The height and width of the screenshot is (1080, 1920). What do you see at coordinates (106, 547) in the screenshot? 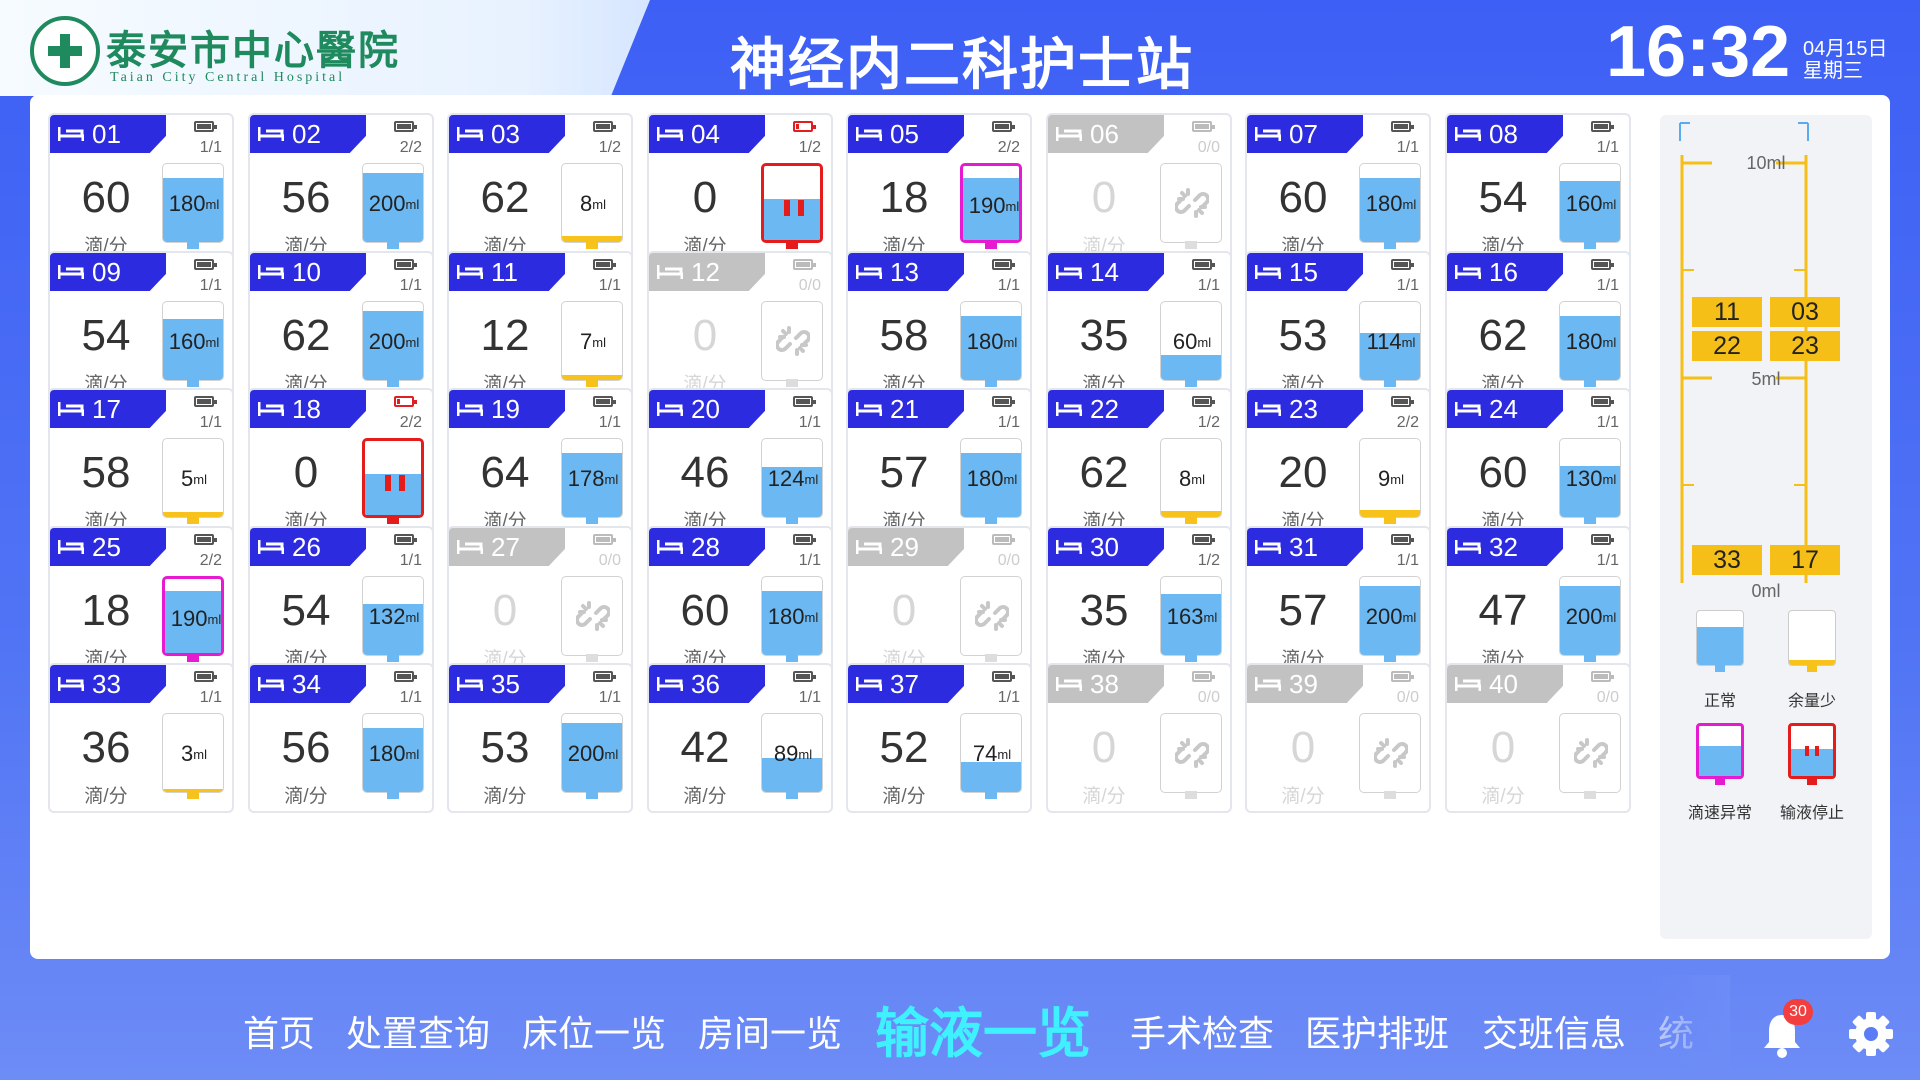
I see `bed-number: 25` at bounding box center [106, 547].